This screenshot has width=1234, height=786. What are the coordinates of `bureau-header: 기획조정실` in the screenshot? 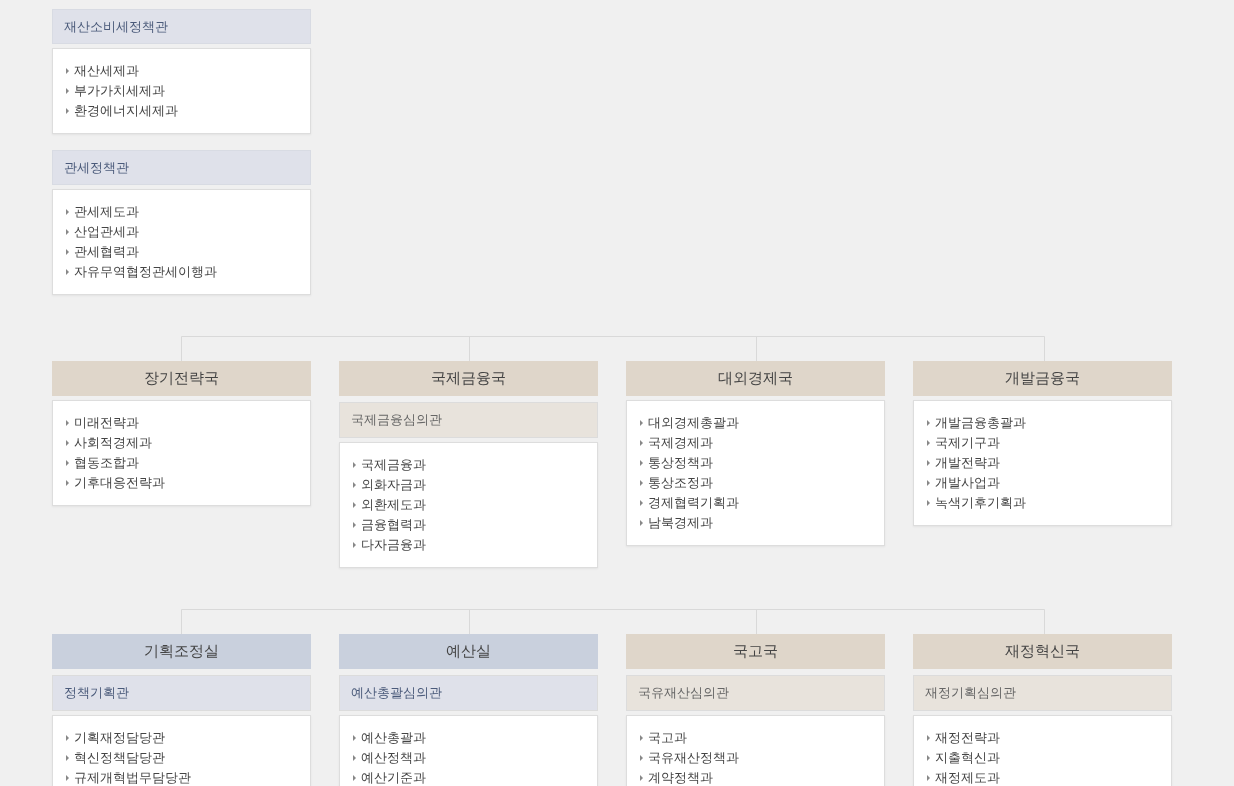 It's located at (181, 651).